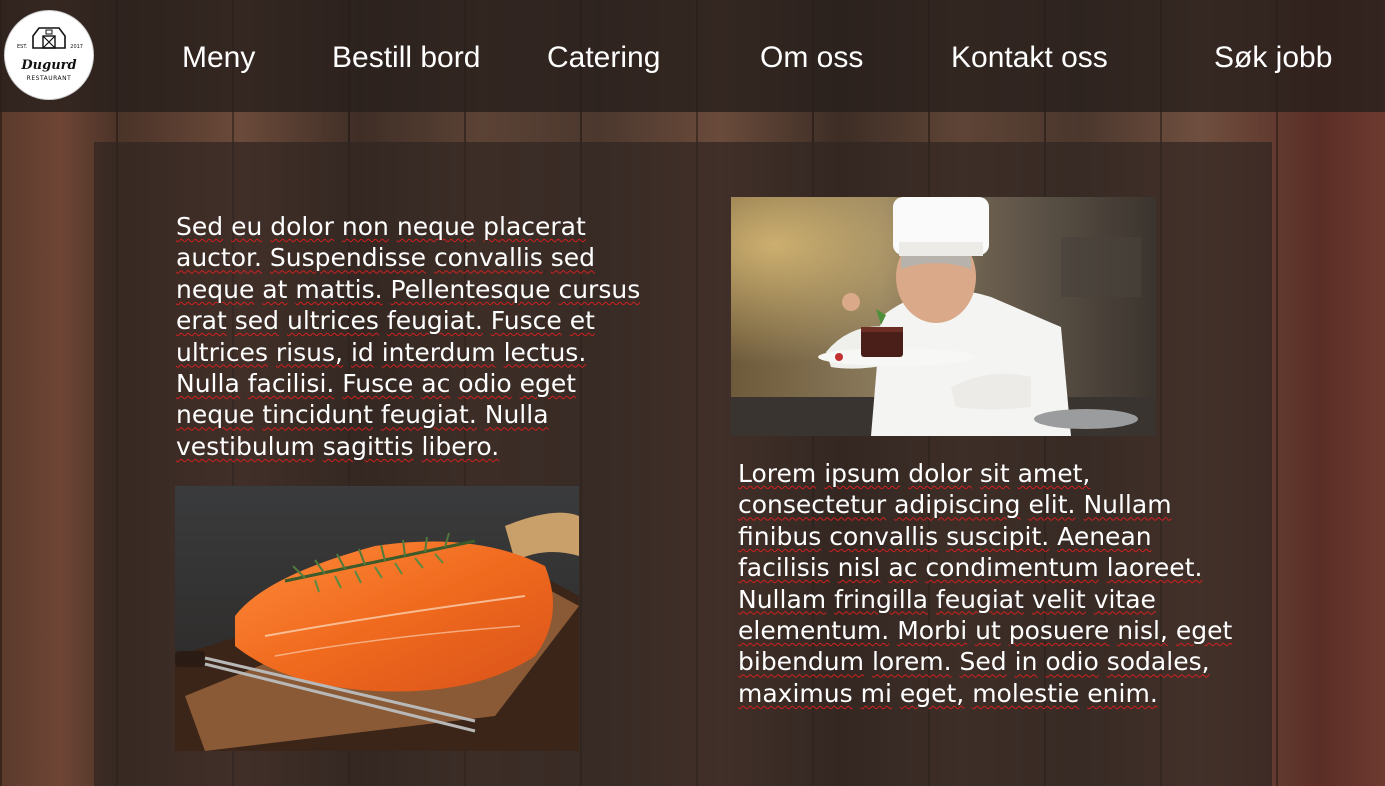  What do you see at coordinates (201, 321) in the screenshot?
I see `word: erat` at bounding box center [201, 321].